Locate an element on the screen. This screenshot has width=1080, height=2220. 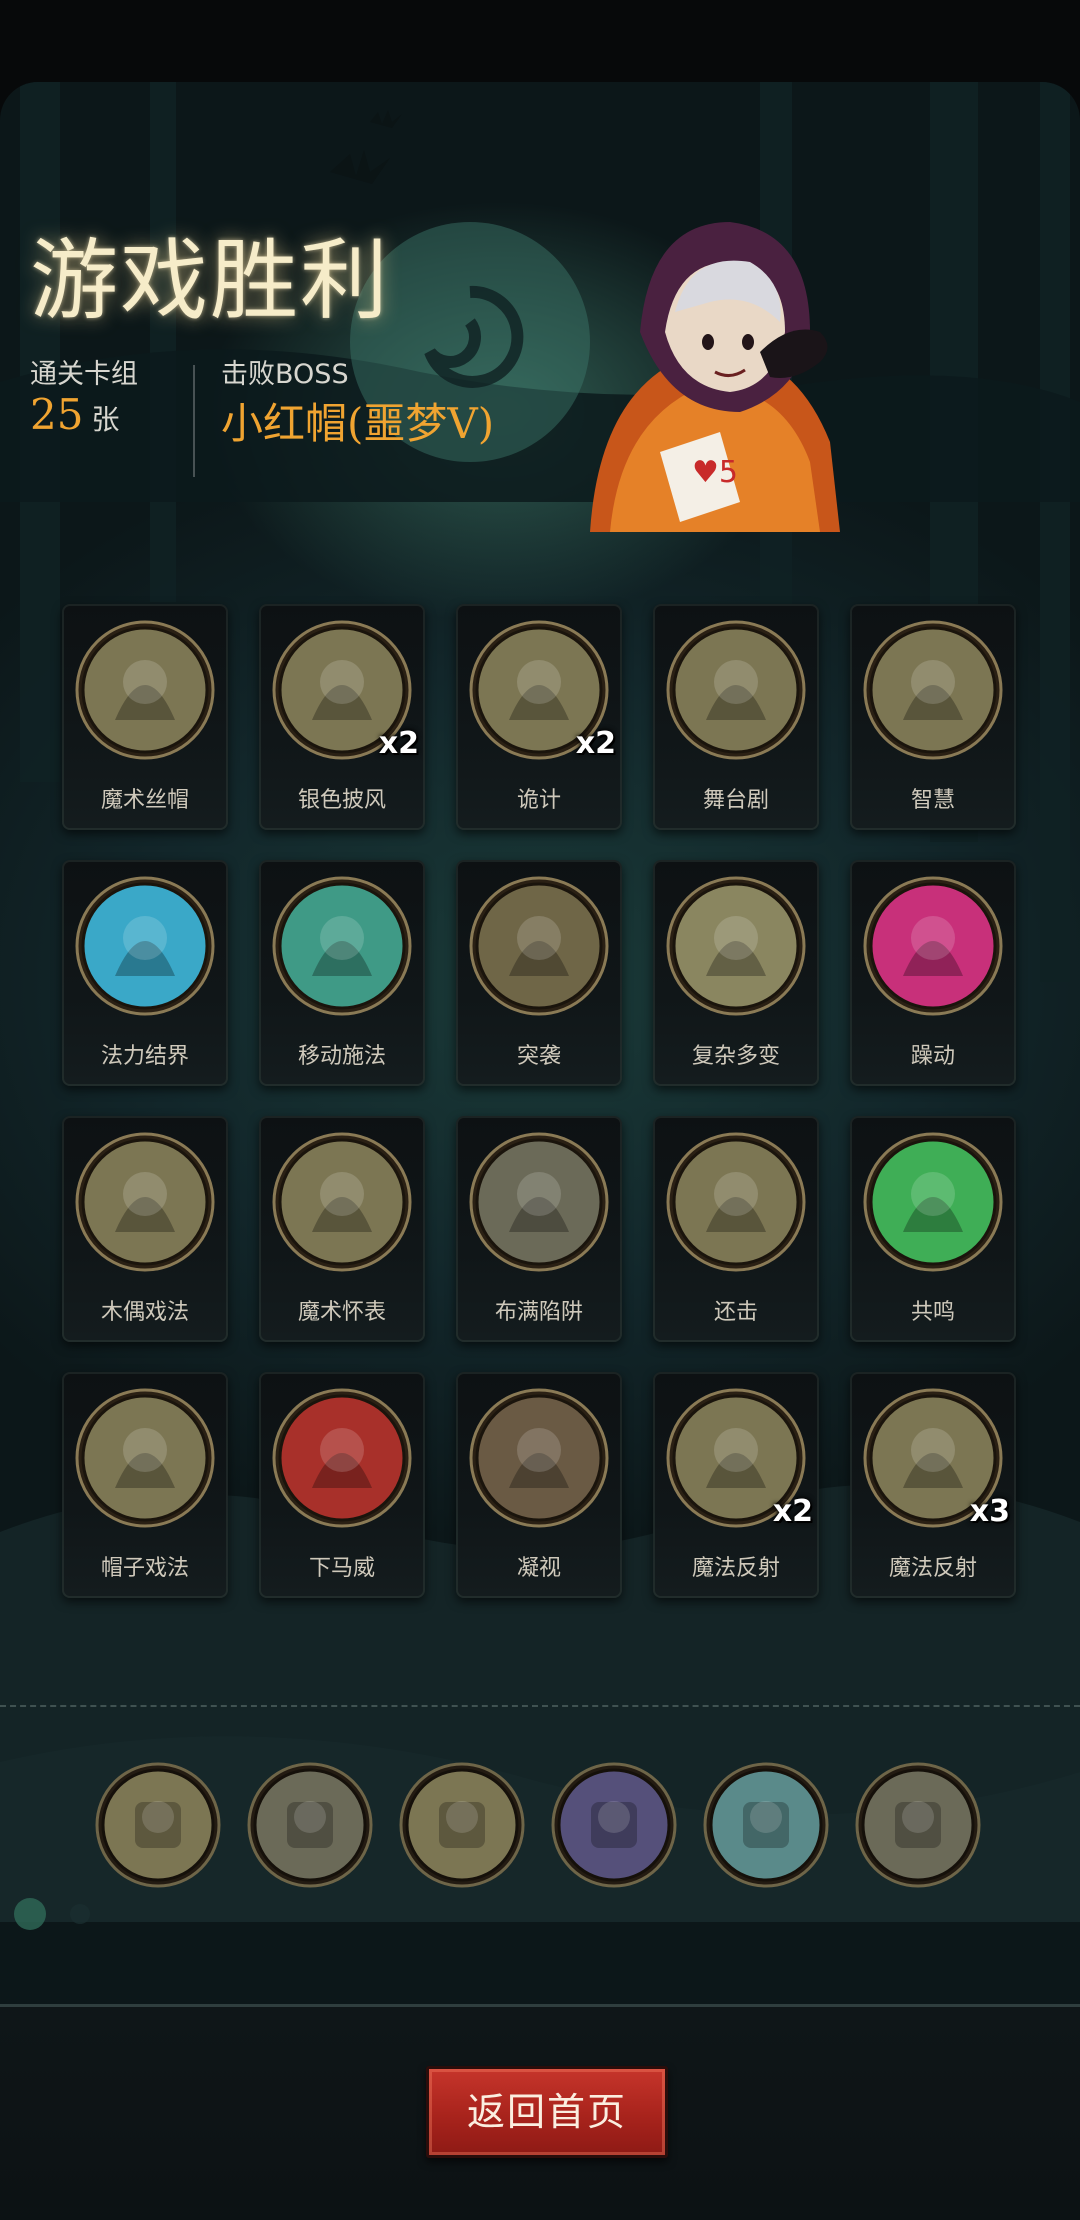
deck-unit: 张 is located at coordinates (105, 419).